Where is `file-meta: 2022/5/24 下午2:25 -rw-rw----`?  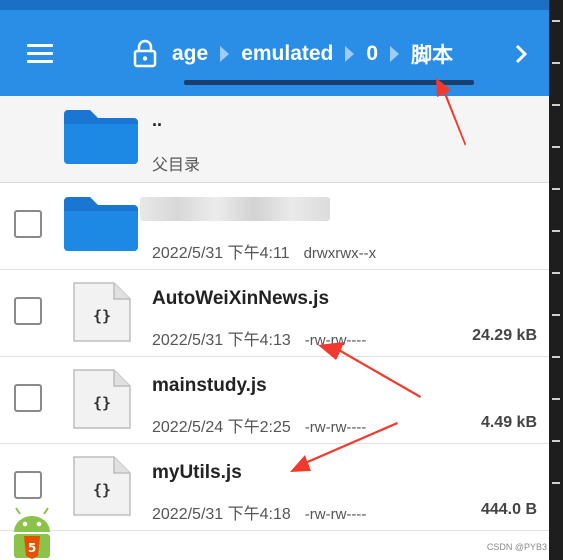 file-meta: 2022/5/24 下午2:25 -rw-rw---- is located at coordinates (259, 425).